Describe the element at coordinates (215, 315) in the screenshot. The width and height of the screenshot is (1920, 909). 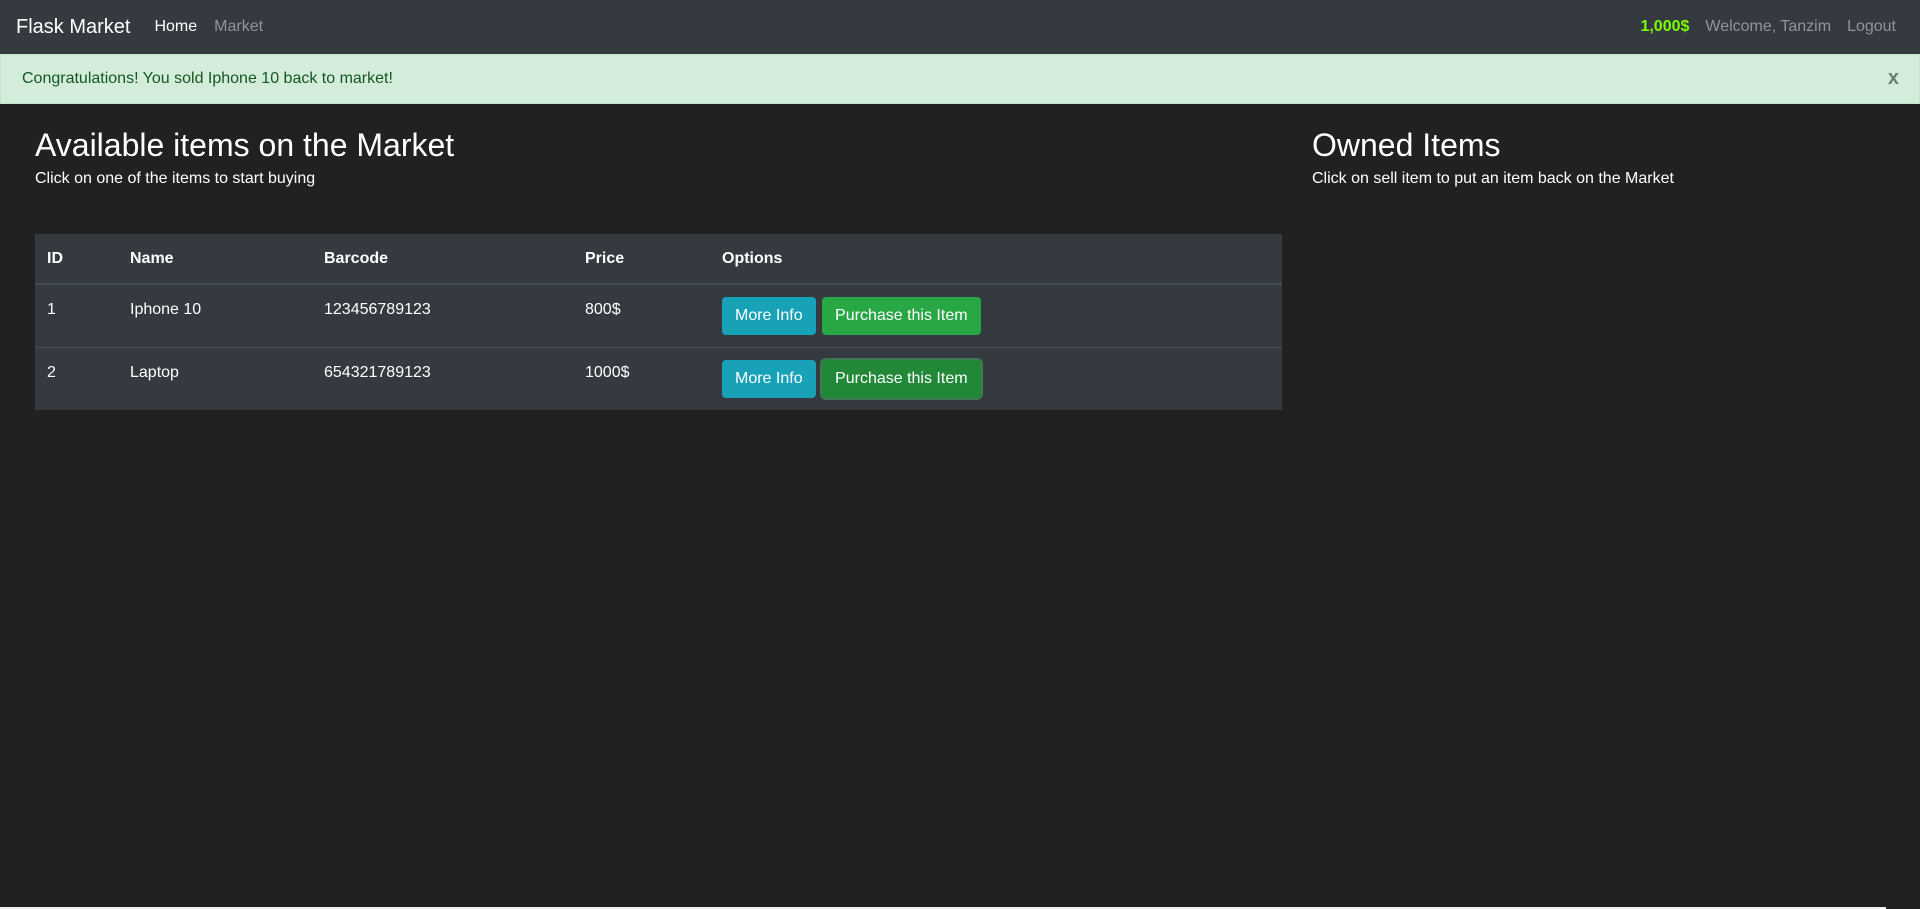
I see `item-name: Iphone 10` at that location.